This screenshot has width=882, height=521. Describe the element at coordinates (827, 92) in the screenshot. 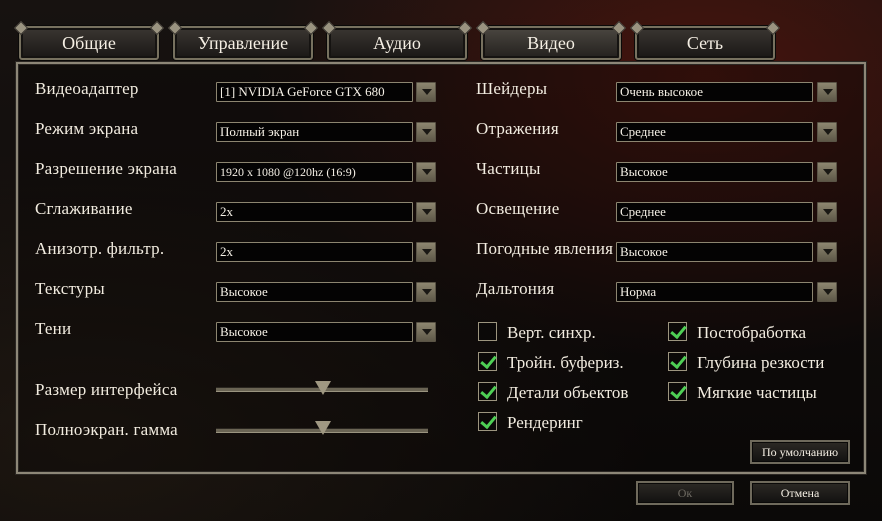

I see `shaders-dropdown-icon` at that location.